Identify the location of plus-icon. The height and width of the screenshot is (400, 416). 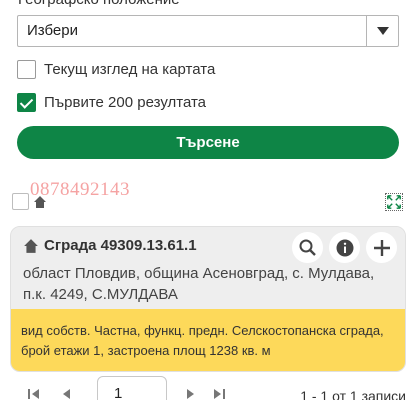
(381, 247).